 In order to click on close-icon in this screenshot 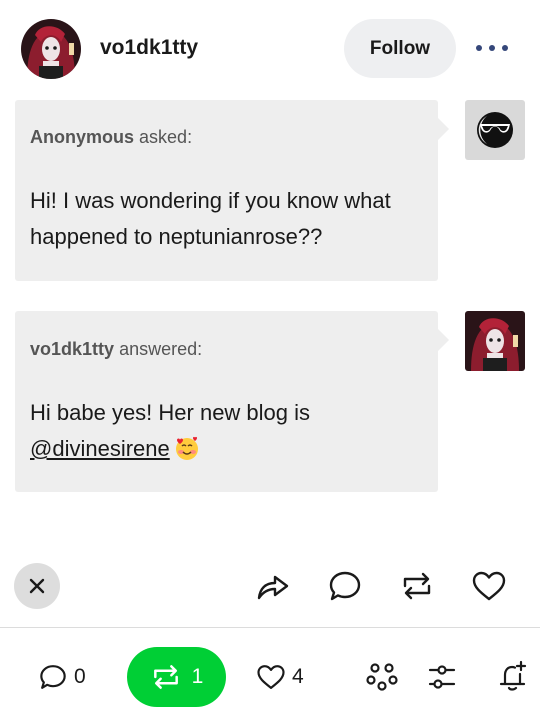, I will do `click(37, 586)`.